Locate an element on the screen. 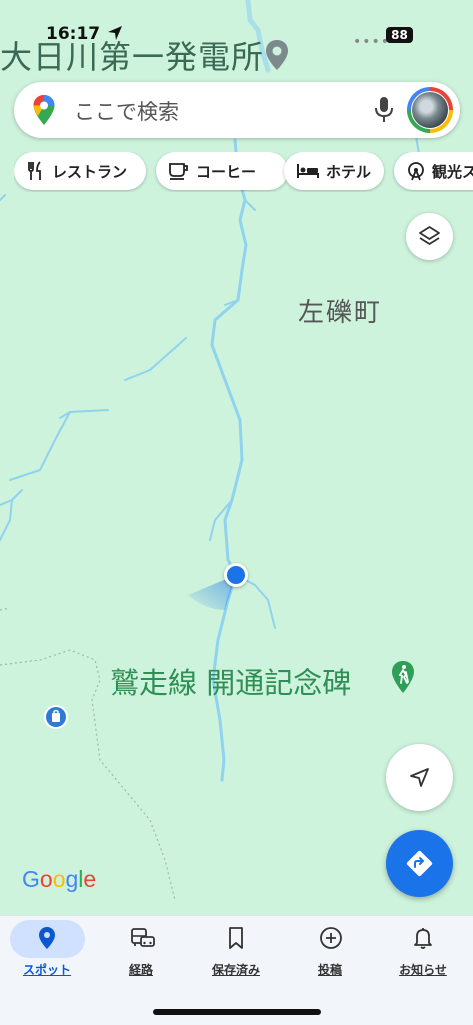  directions-button is located at coordinates (419, 863).